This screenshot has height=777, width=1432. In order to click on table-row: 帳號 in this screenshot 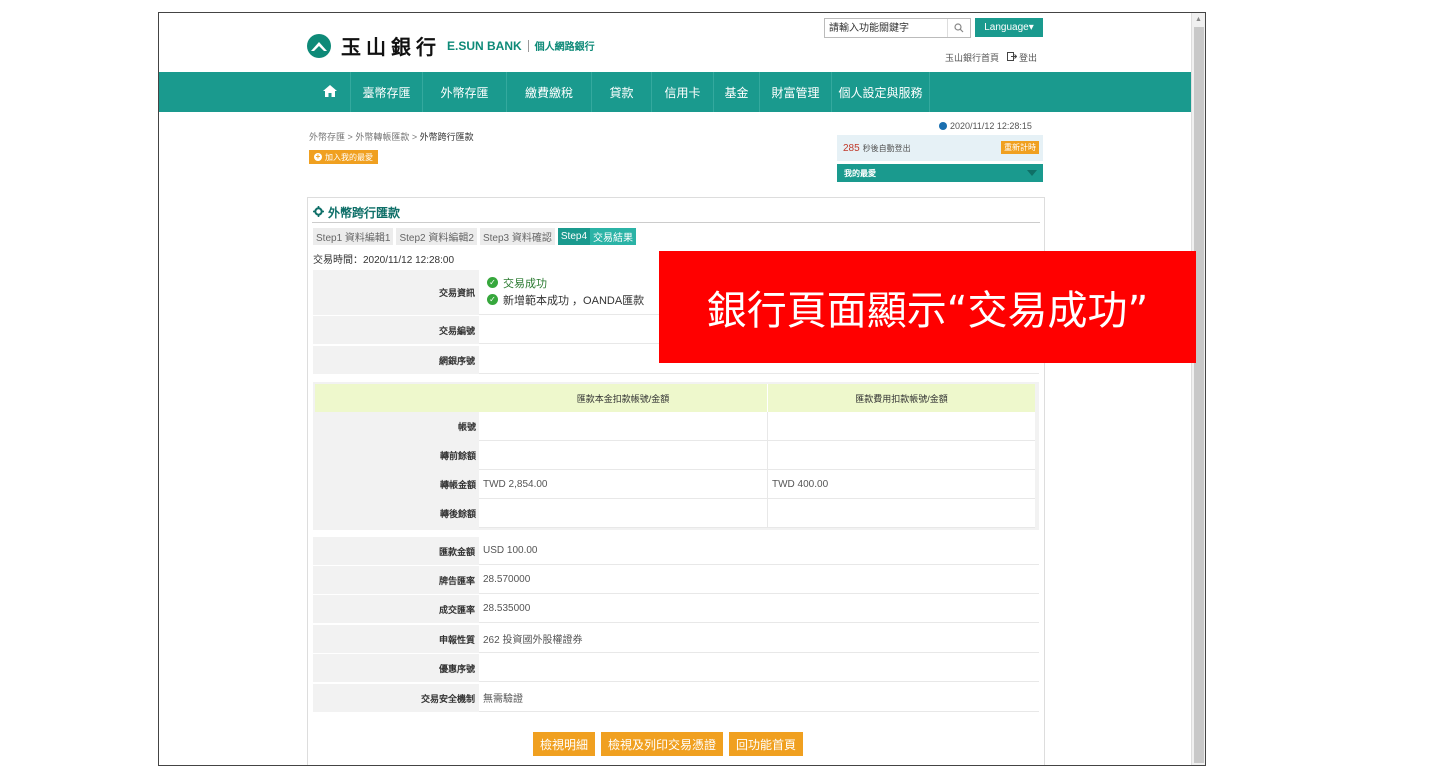, I will do `click(675, 426)`.